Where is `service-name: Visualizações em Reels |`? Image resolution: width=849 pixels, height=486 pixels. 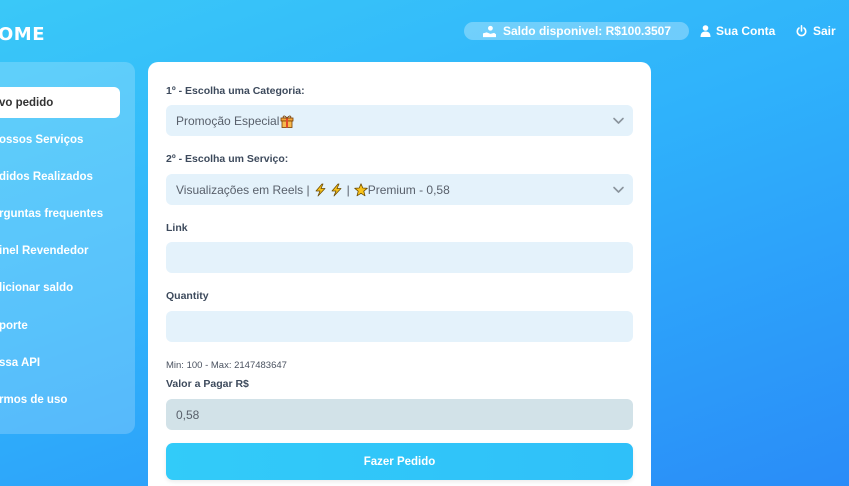 service-name: Visualizações em Reels | is located at coordinates (243, 189).